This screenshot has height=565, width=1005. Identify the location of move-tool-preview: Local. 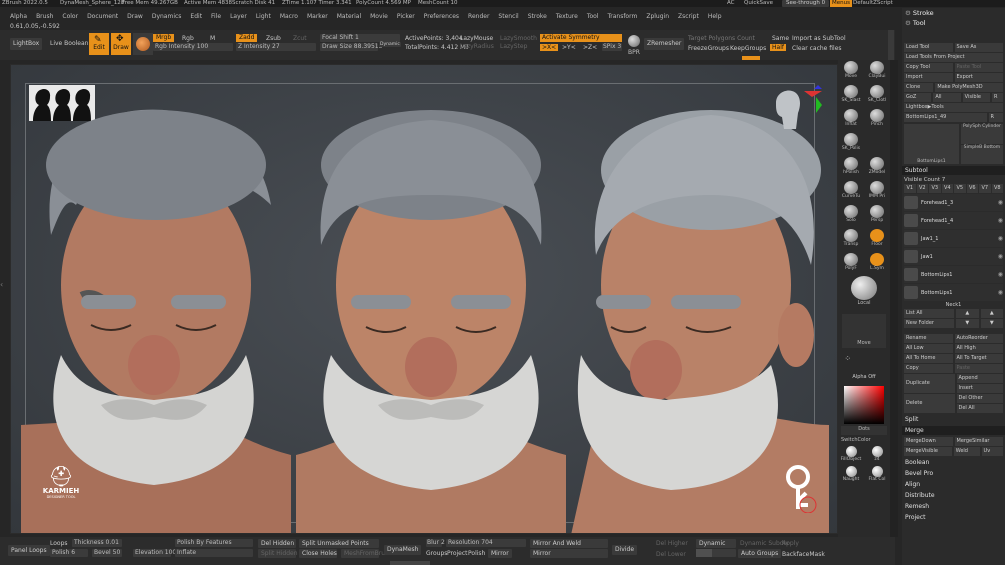
(864, 293).